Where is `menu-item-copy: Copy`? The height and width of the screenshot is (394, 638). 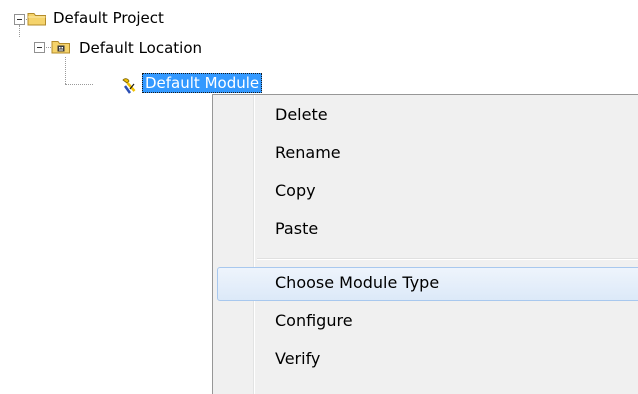
menu-item-copy: Copy is located at coordinates (427, 192).